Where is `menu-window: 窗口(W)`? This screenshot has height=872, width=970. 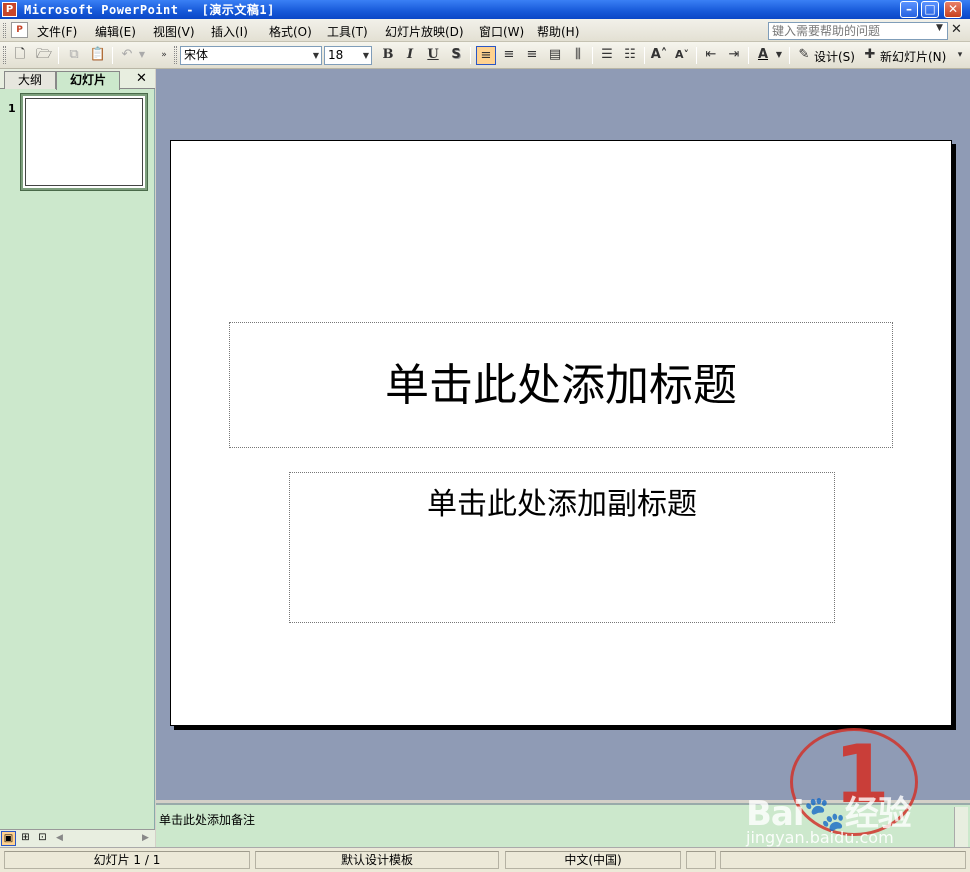
menu-window: 窗口(W) is located at coordinates (501, 31).